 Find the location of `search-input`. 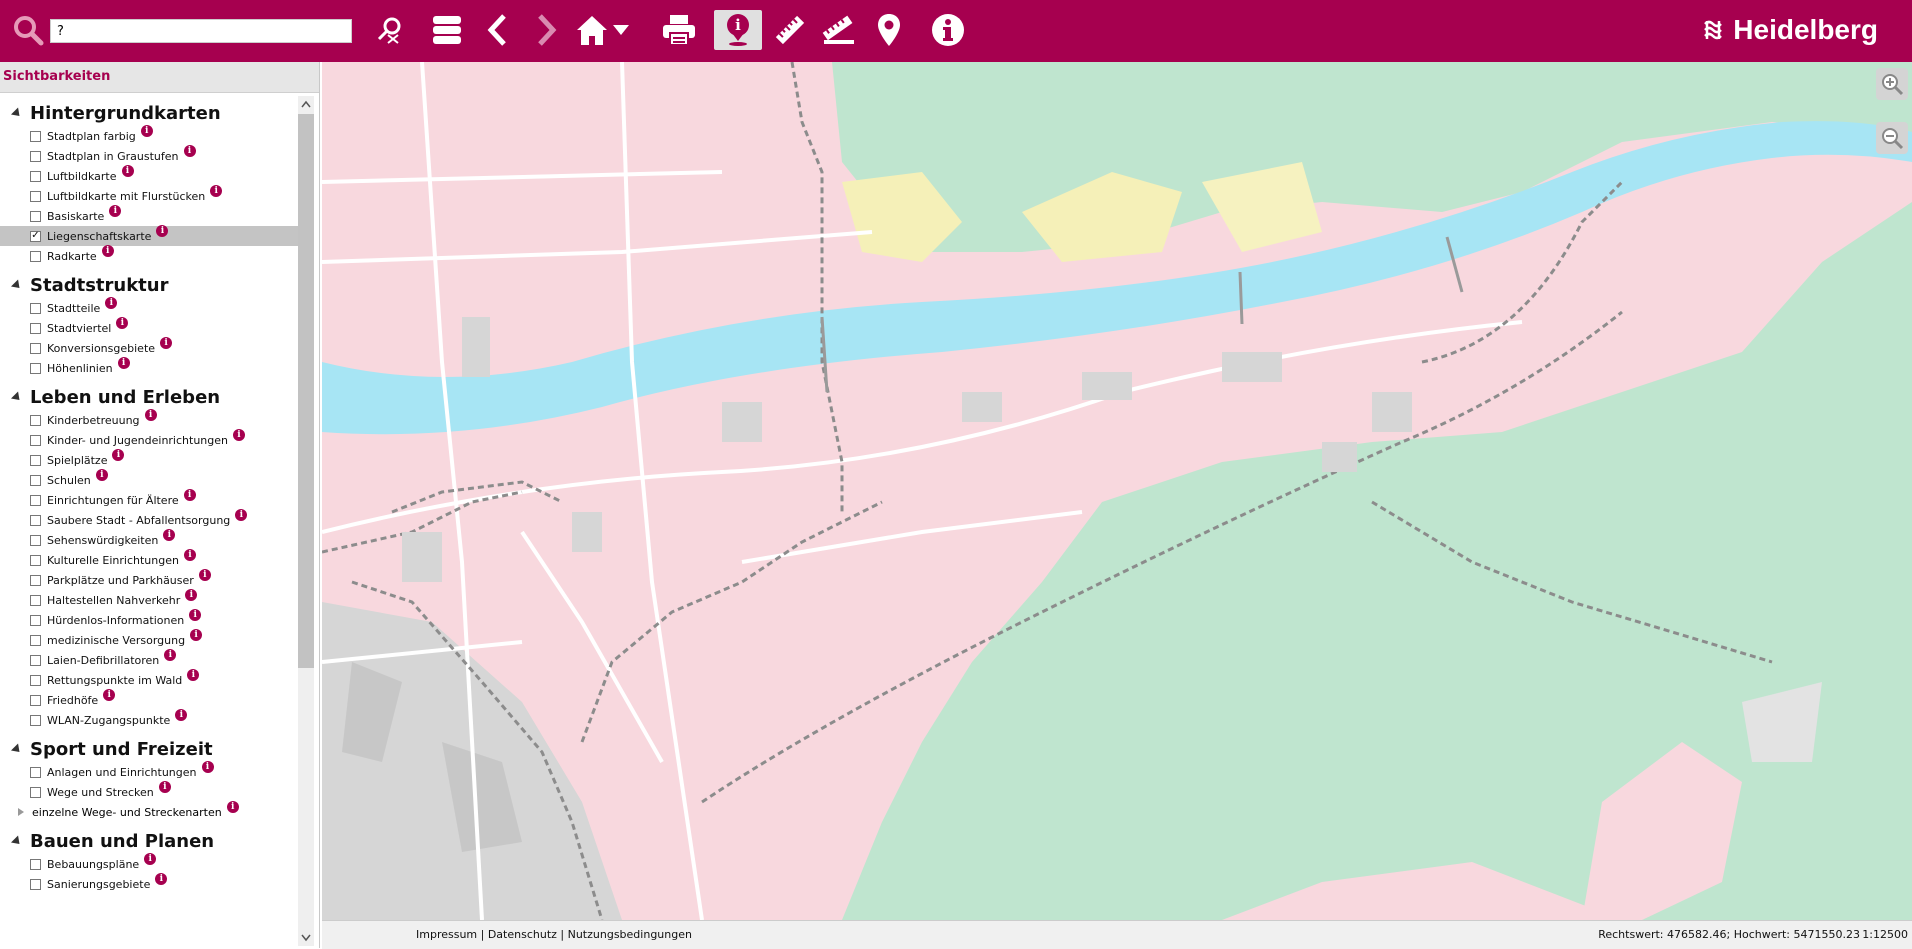

search-input is located at coordinates (201, 31).